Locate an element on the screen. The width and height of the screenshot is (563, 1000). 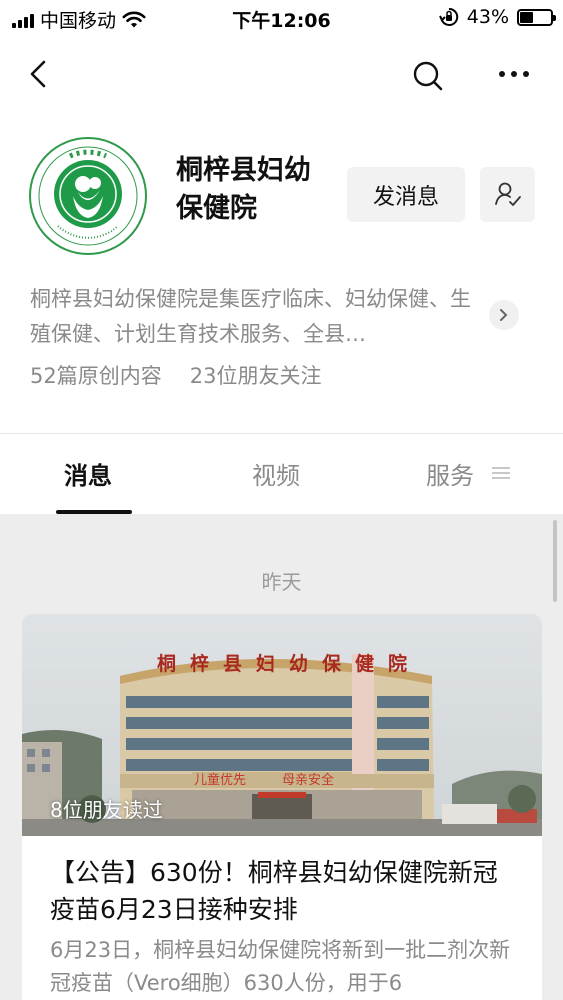
account-name: 桐梓县妇幼保健院 is located at coordinates (243, 189).